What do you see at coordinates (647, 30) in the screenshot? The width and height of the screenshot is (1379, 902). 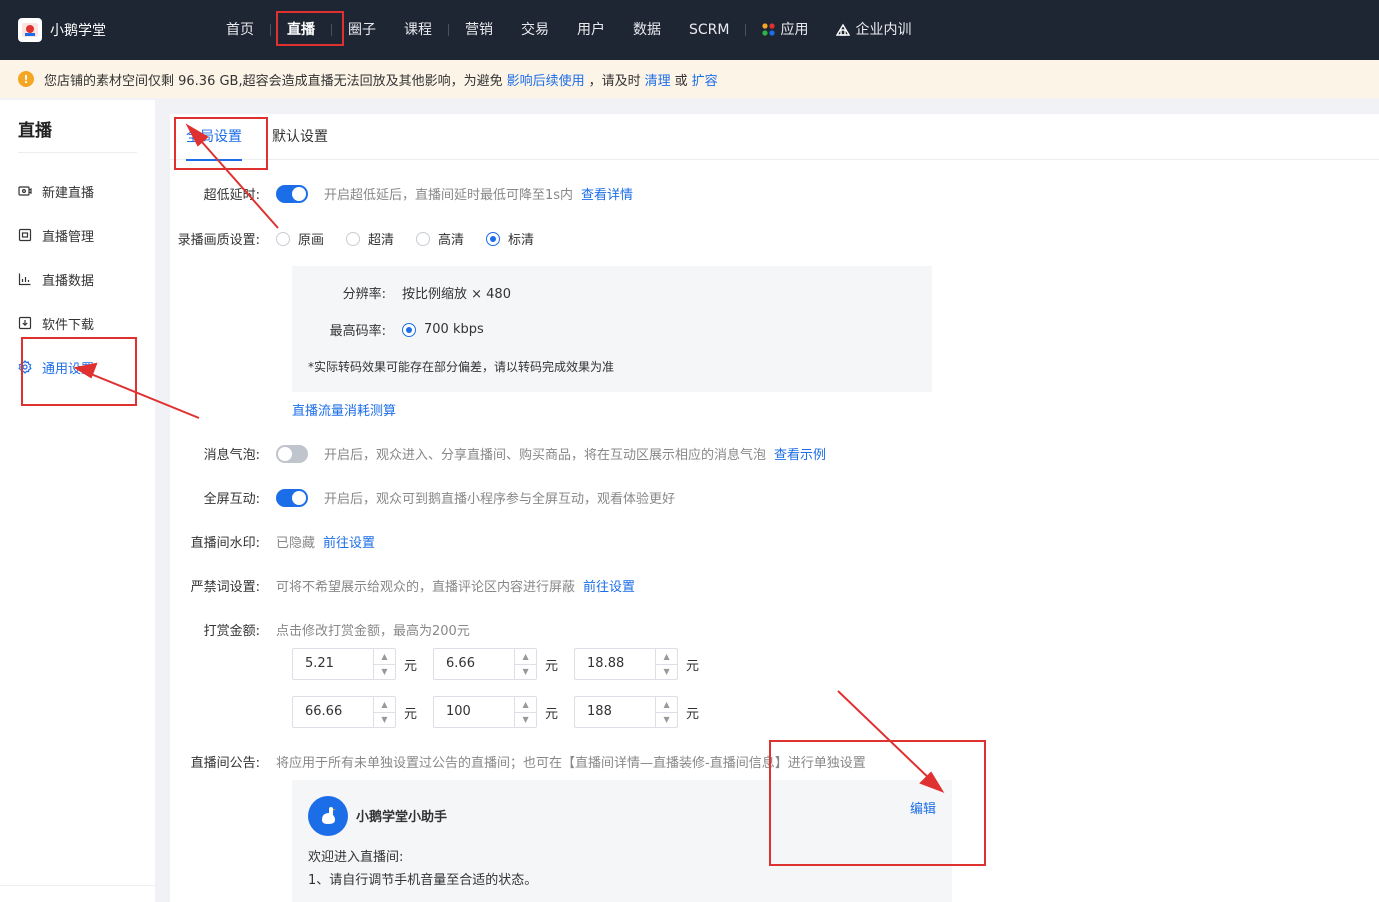 I see `nav-data: 数据` at bounding box center [647, 30].